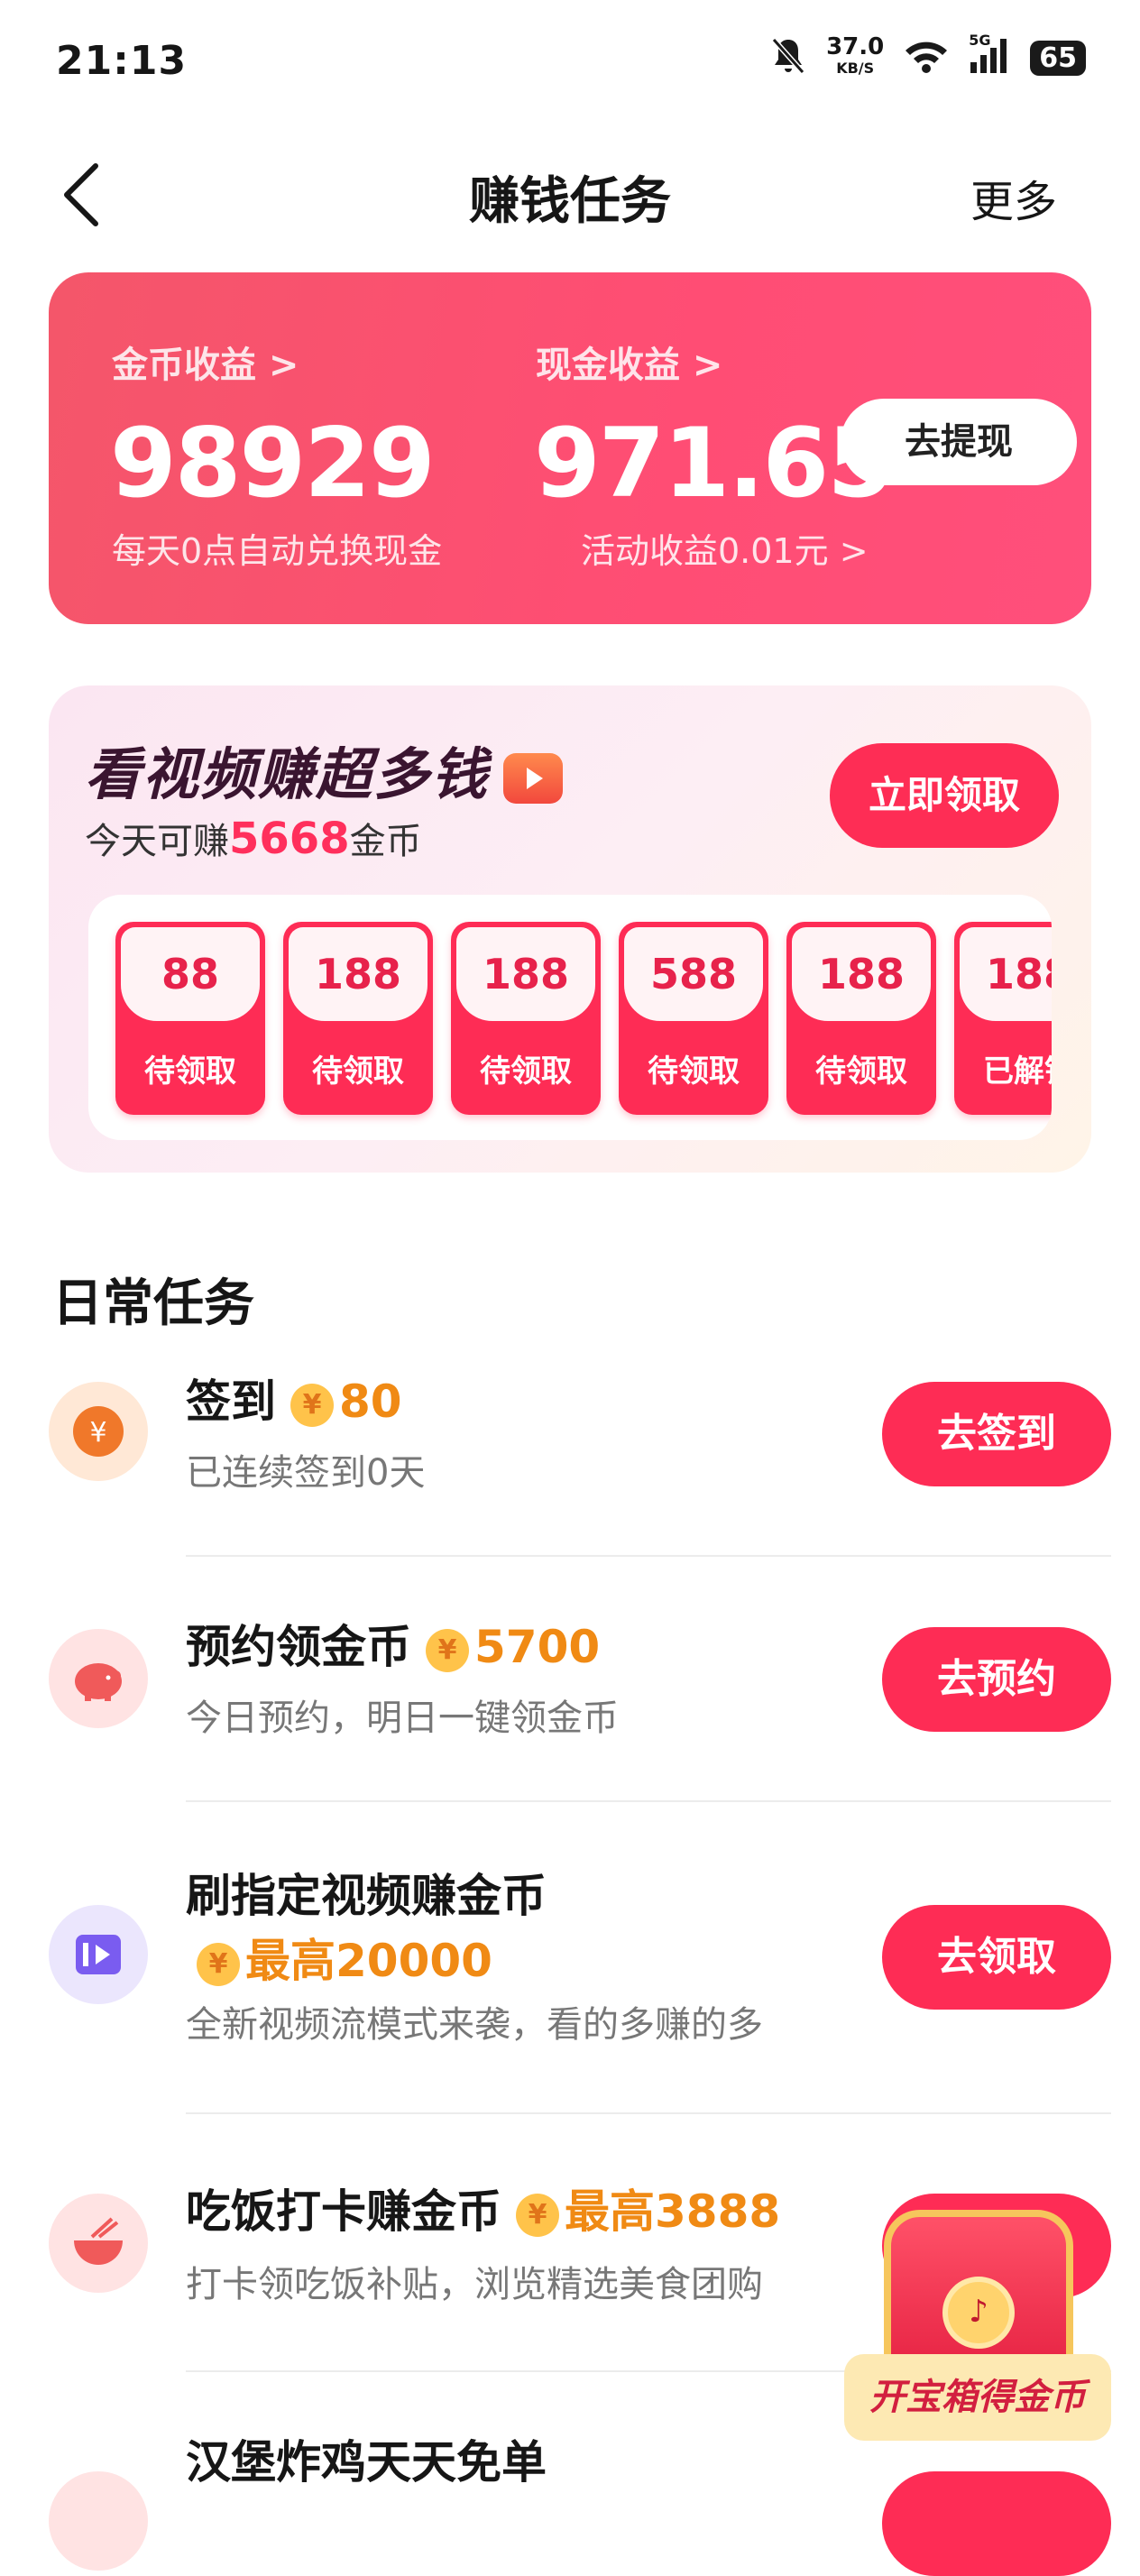  I want to click on task-name: 吃饭打卡赚金币 ¥ 最高3888, so click(483, 2212).